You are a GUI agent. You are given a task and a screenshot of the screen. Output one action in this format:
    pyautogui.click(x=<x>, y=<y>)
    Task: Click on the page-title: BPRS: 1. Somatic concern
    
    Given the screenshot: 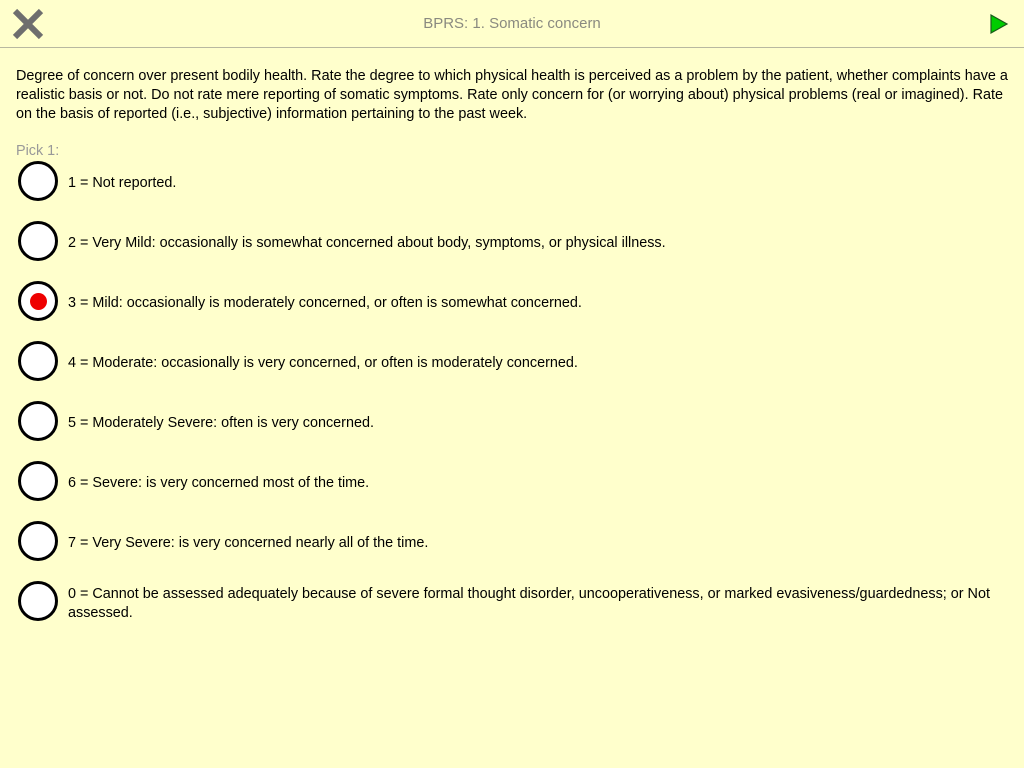 What is the action you would take?
    pyautogui.click(x=512, y=23)
    